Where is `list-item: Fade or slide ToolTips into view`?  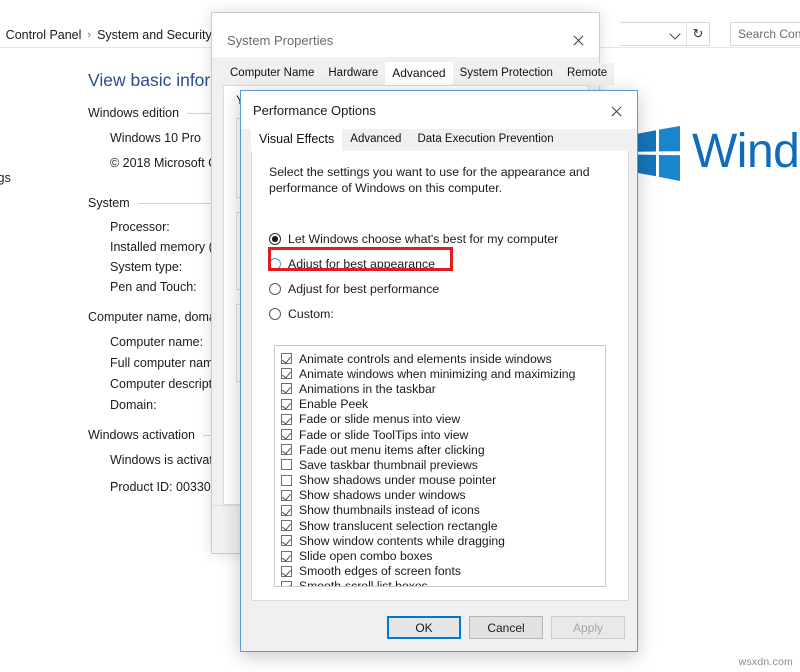 list-item: Fade or slide ToolTips into view is located at coordinates (443, 434).